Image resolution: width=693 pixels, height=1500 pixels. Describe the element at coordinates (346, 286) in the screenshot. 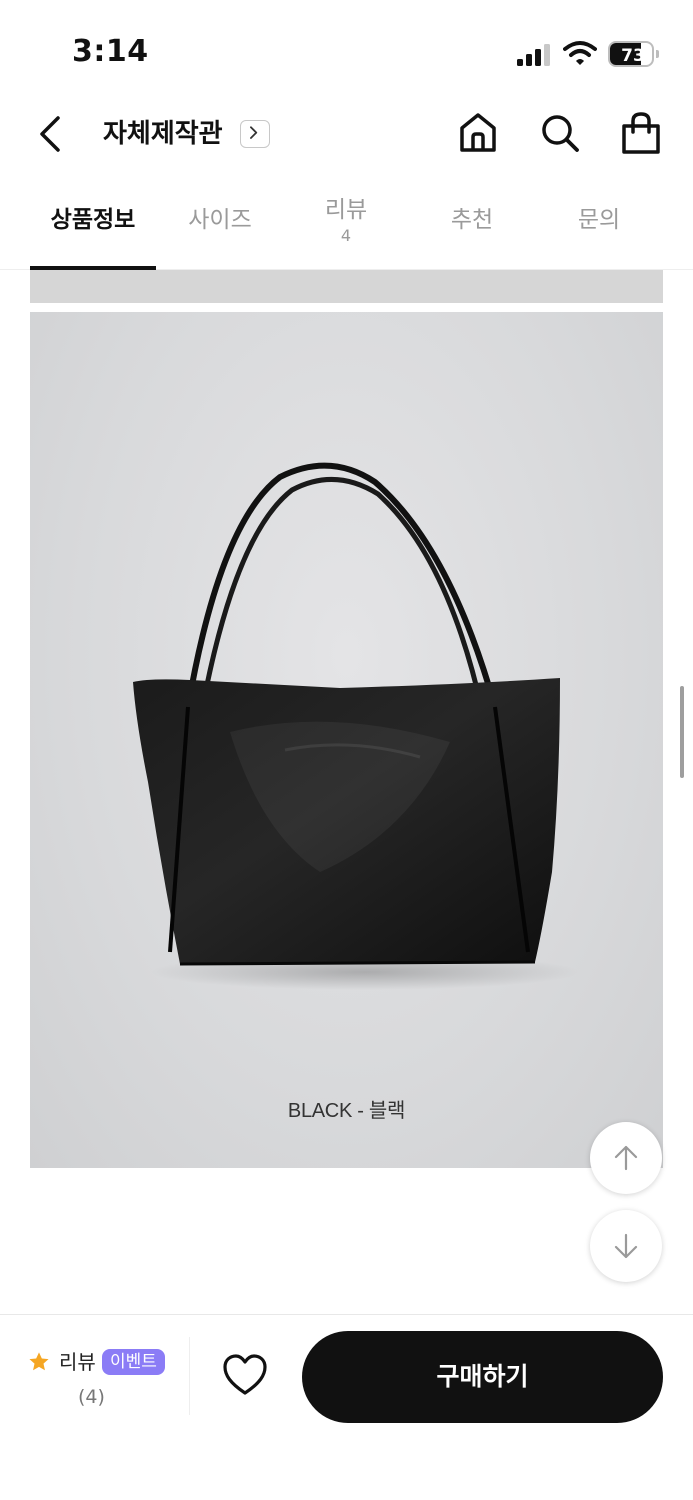

I see `previous-product-image` at that location.